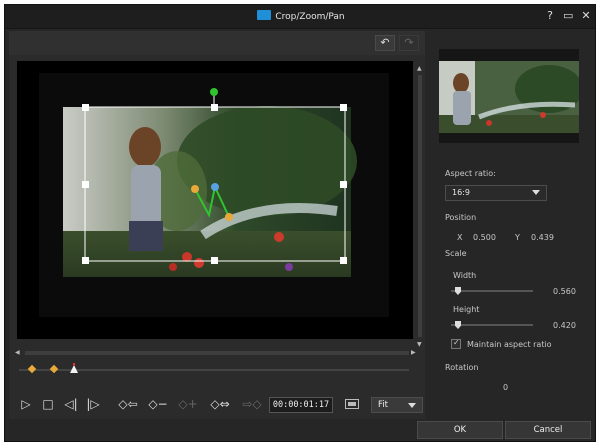  I want to click on vertical-scroll-thumb, so click(420, 206).